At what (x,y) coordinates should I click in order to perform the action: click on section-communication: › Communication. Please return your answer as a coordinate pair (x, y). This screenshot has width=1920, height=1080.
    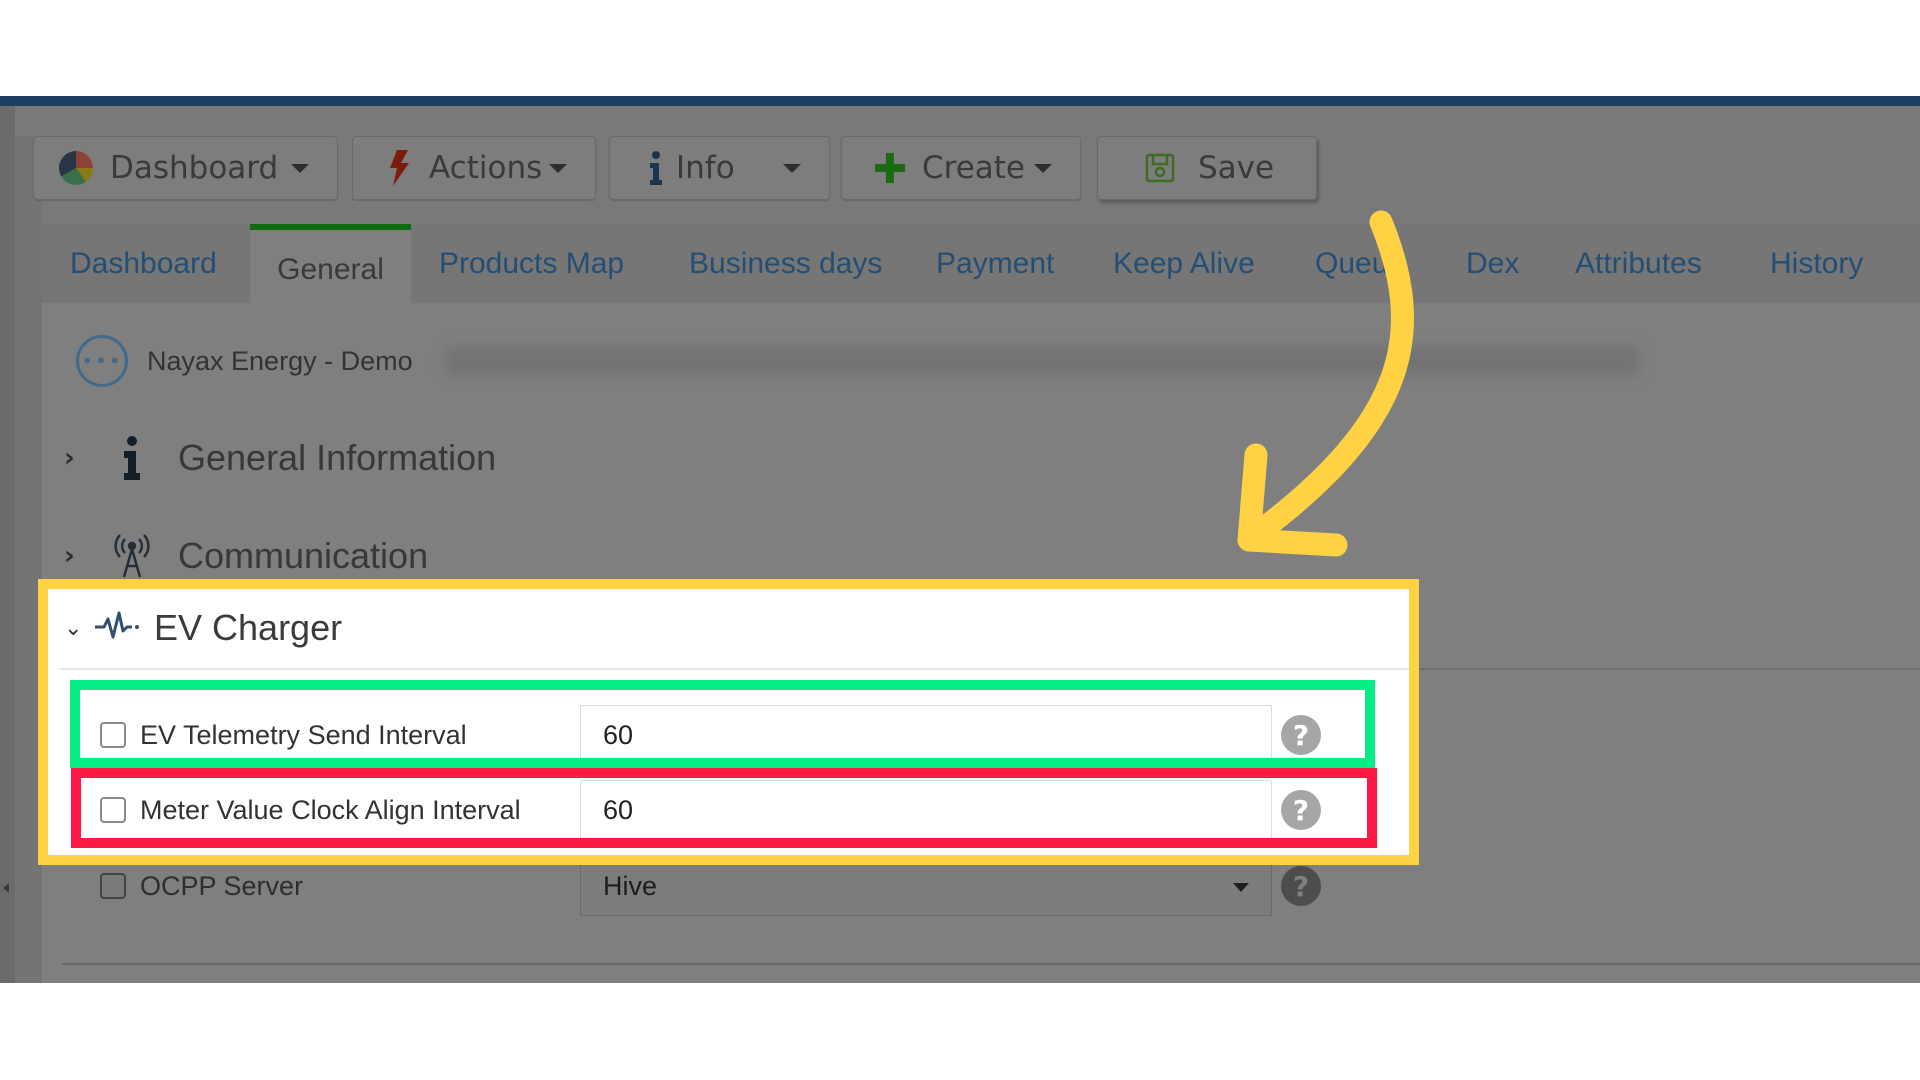
    Looking at the image, I should click on (246, 556).